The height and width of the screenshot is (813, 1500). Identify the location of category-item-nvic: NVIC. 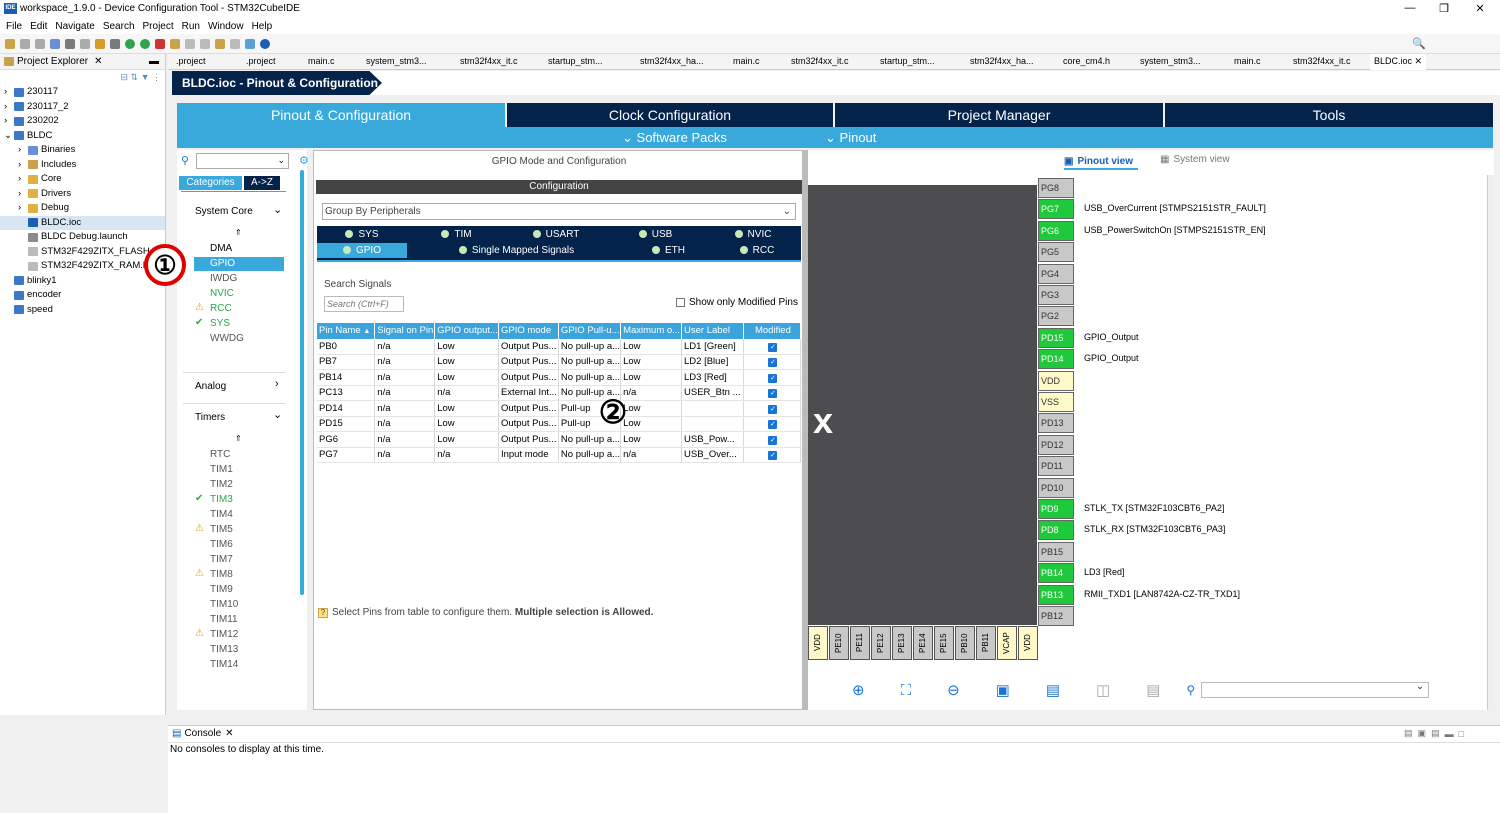
(222, 293).